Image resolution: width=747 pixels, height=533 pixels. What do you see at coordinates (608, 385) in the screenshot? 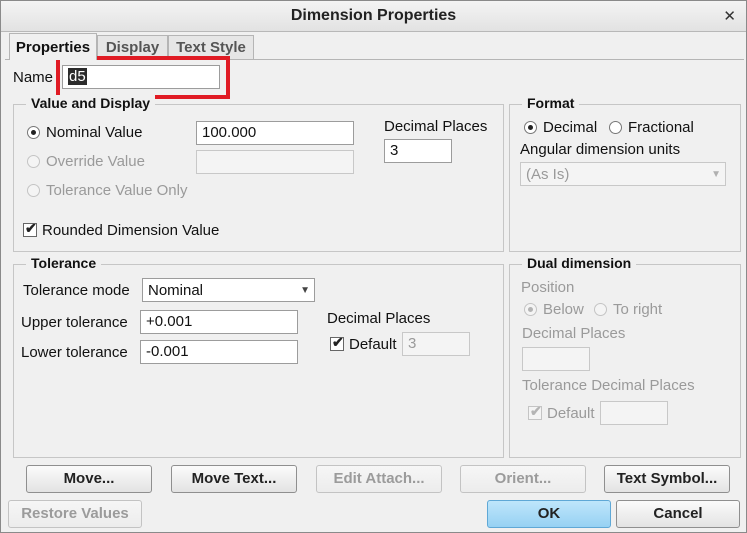
I see `dual-tol-decimal-label: Tolerance Decimal Places` at bounding box center [608, 385].